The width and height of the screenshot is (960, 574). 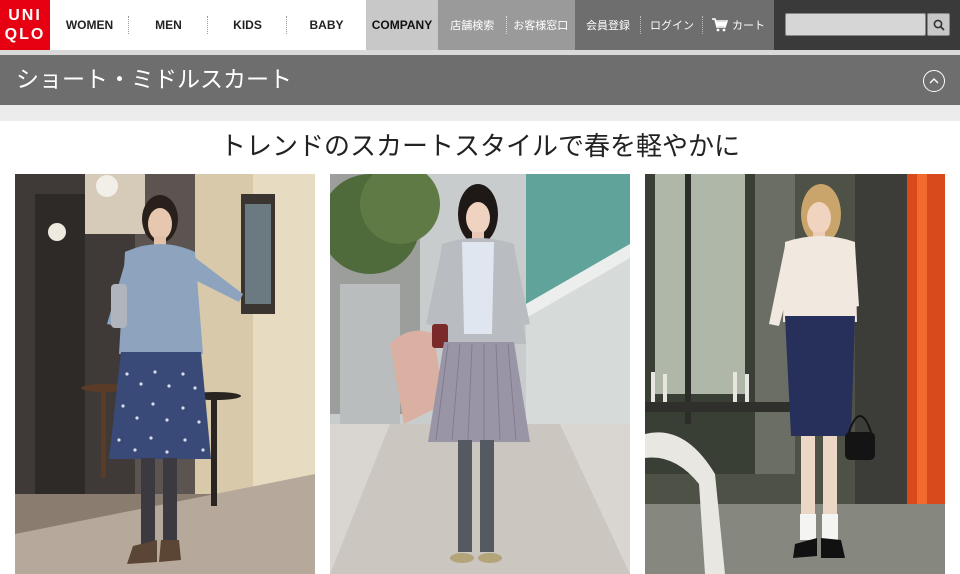 I want to click on nav-label: MEN, so click(x=168, y=25).